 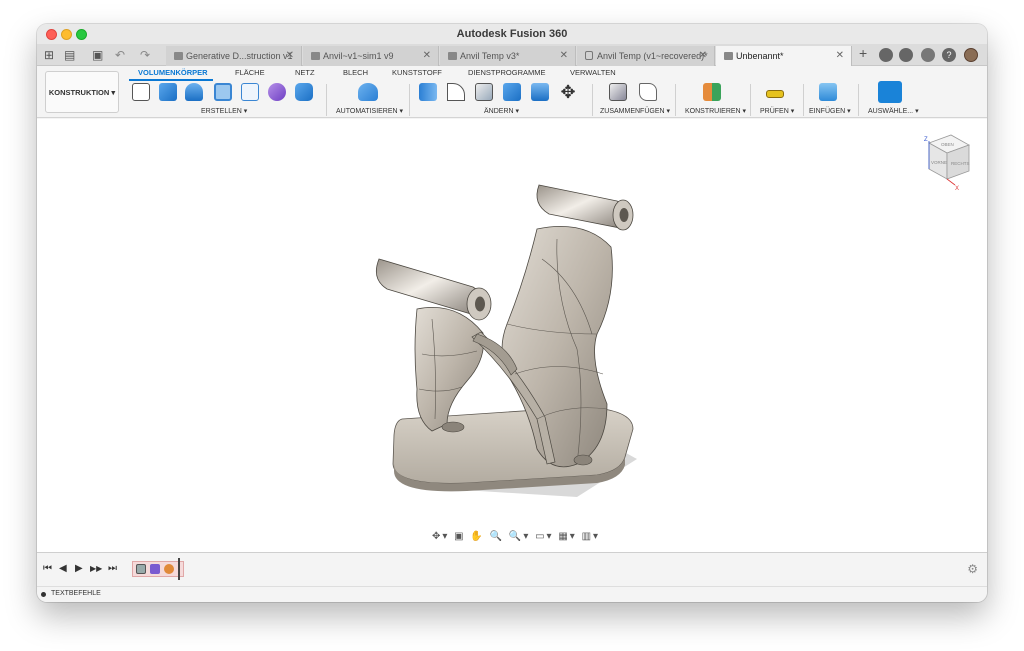 What do you see at coordinates (250, 92) in the screenshot?
I see `pattern-icon` at bounding box center [250, 92].